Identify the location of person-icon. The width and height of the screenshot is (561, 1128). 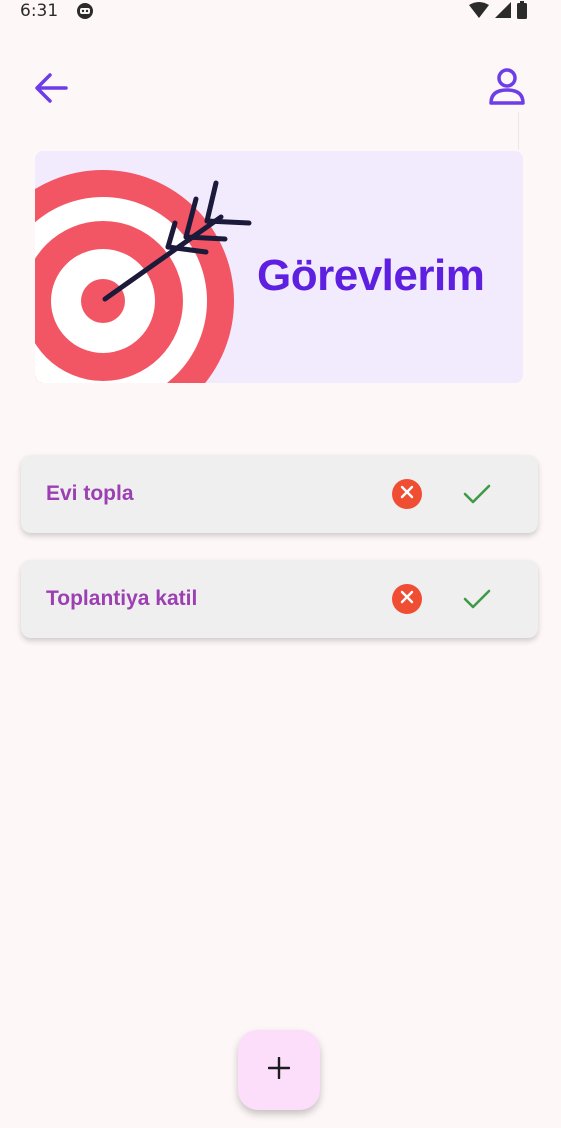
(507, 90).